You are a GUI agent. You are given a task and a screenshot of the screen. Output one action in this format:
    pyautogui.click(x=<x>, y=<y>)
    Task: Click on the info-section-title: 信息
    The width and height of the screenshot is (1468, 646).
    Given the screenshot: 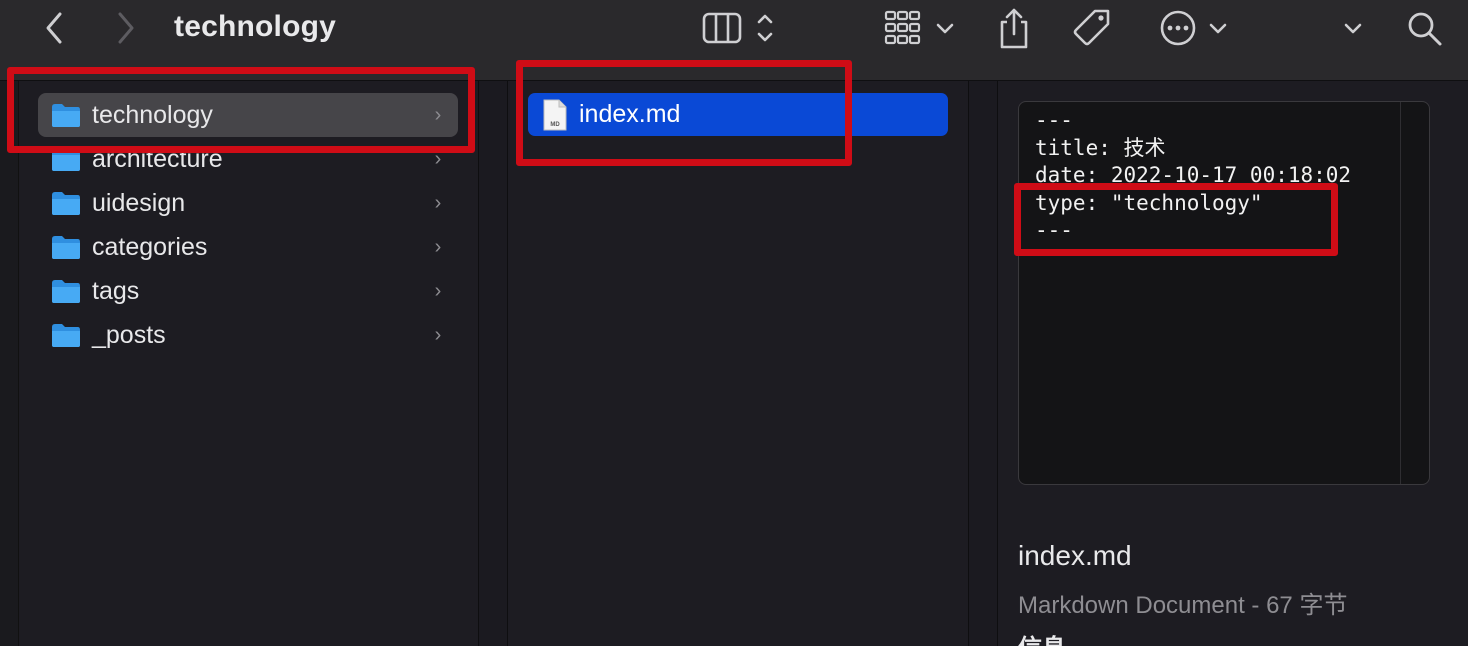 What is the action you would take?
    pyautogui.click(x=1042, y=637)
    